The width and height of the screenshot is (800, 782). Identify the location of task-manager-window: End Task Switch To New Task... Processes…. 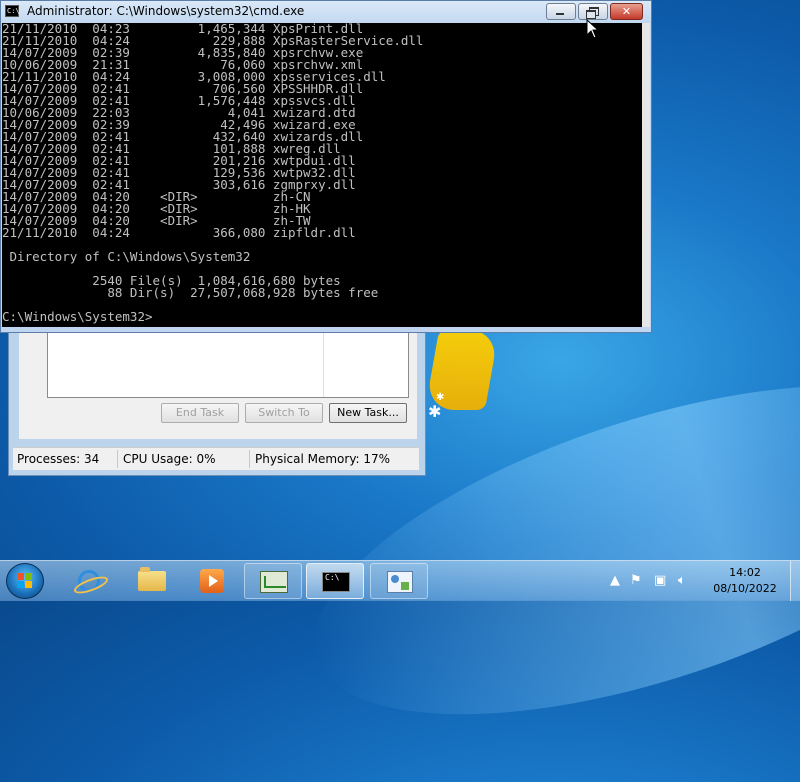
(217, 401).